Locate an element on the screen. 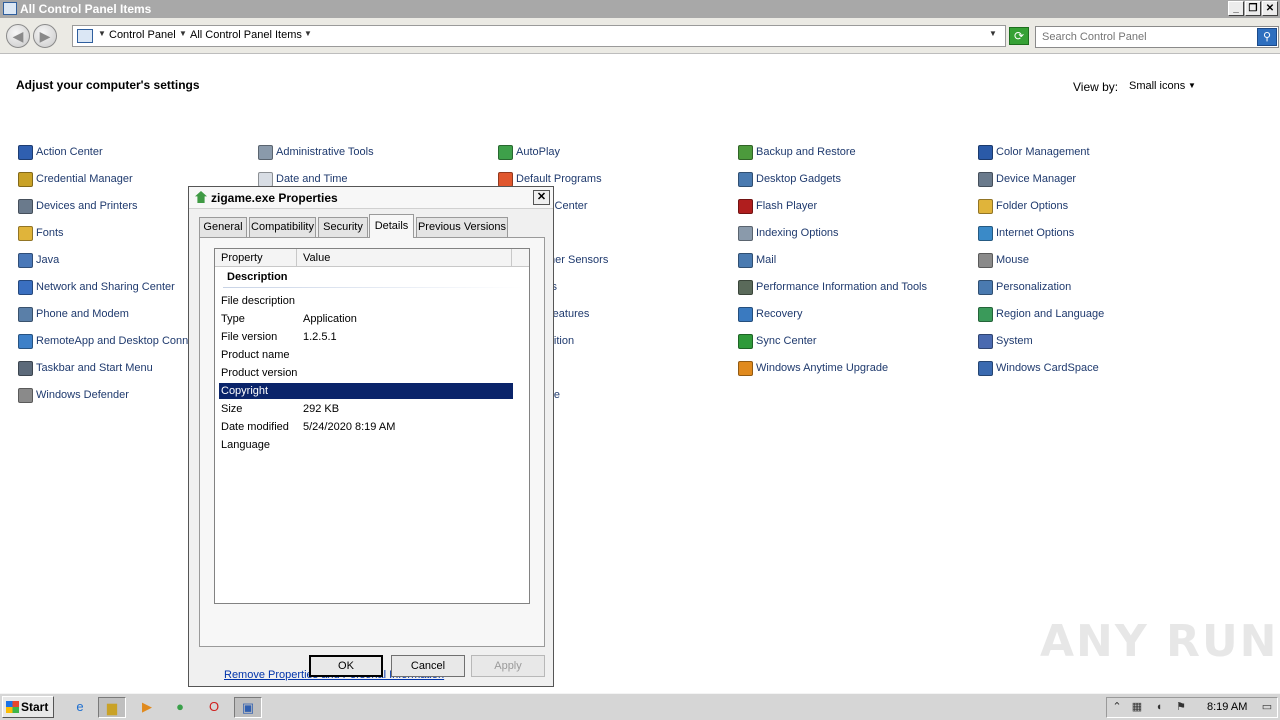  table-row: Product version is located at coordinates (366, 373).